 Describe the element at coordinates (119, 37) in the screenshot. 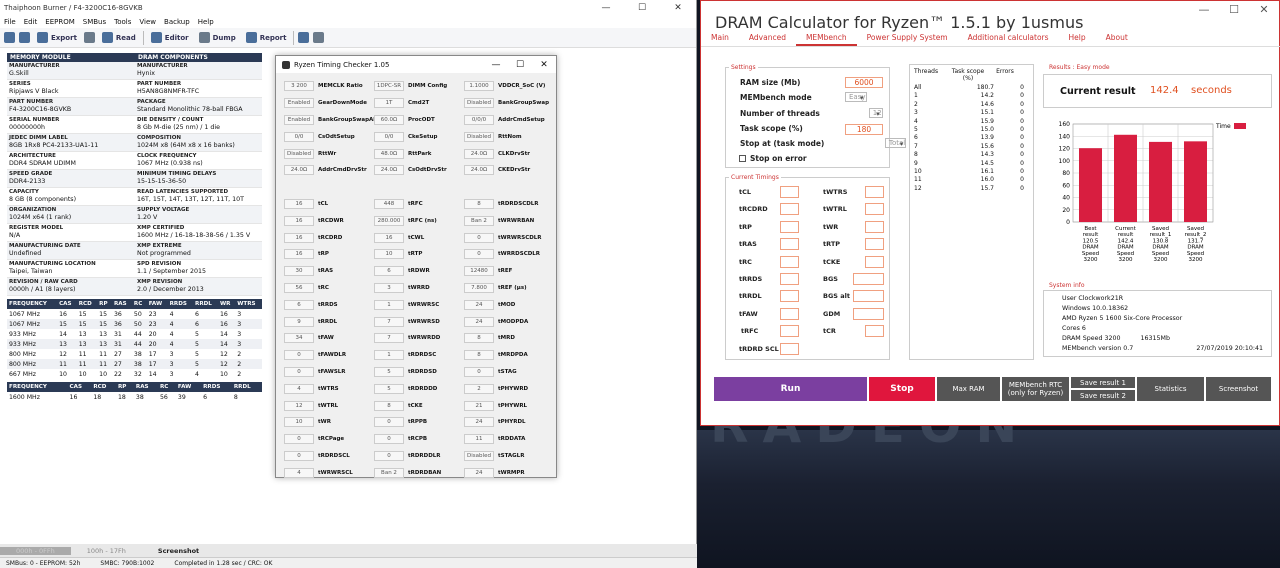

I see `read-button: Read` at that location.